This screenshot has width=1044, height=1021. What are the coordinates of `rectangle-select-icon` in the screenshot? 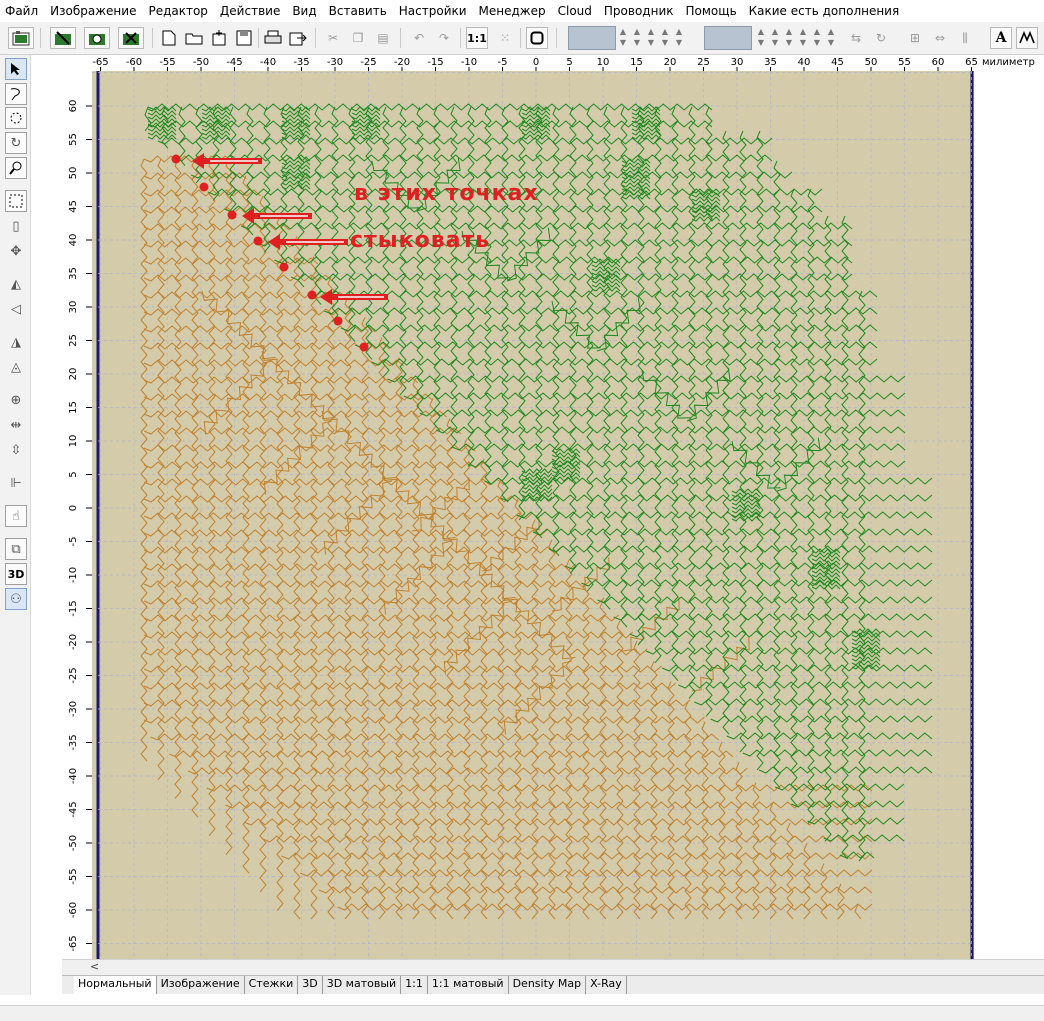 It's located at (16, 201).